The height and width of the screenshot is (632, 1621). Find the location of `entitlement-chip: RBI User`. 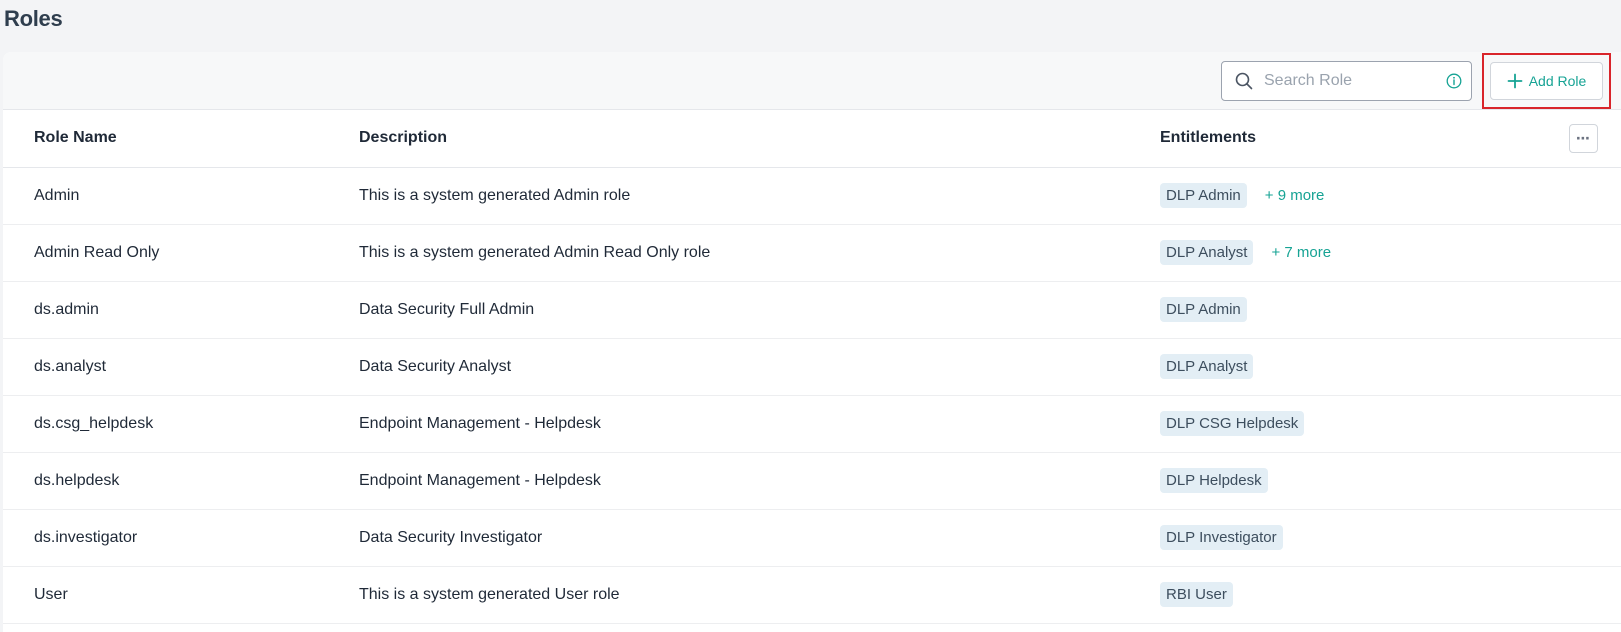

entitlement-chip: RBI User is located at coordinates (1196, 594).